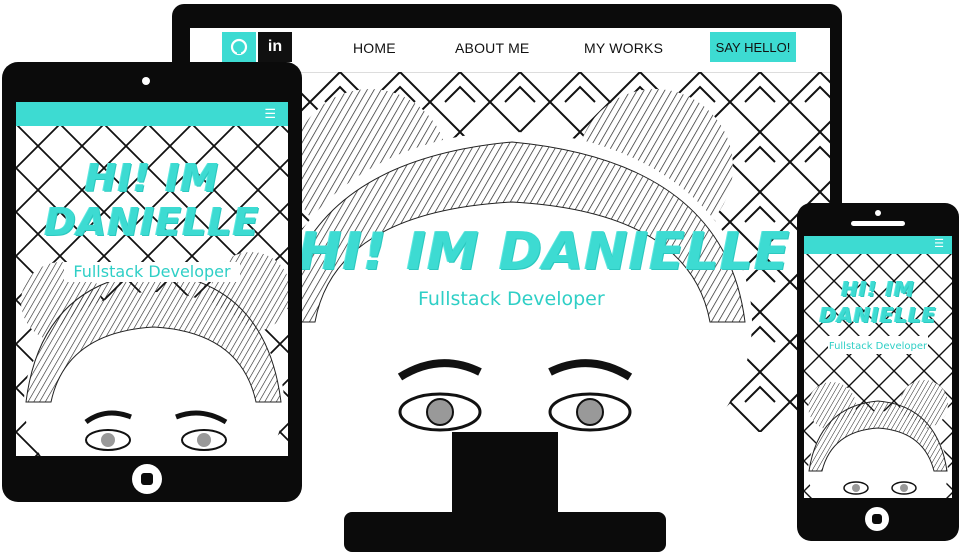 The height and width of the screenshot is (556, 964). What do you see at coordinates (152, 222) in the screenshot?
I see `tablet-title-line2: DANIELLE` at bounding box center [152, 222].